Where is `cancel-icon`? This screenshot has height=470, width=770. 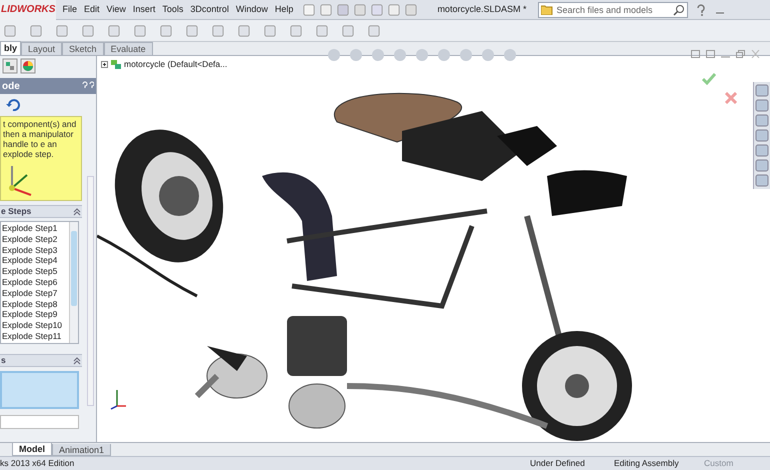 cancel-icon is located at coordinates (731, 98).